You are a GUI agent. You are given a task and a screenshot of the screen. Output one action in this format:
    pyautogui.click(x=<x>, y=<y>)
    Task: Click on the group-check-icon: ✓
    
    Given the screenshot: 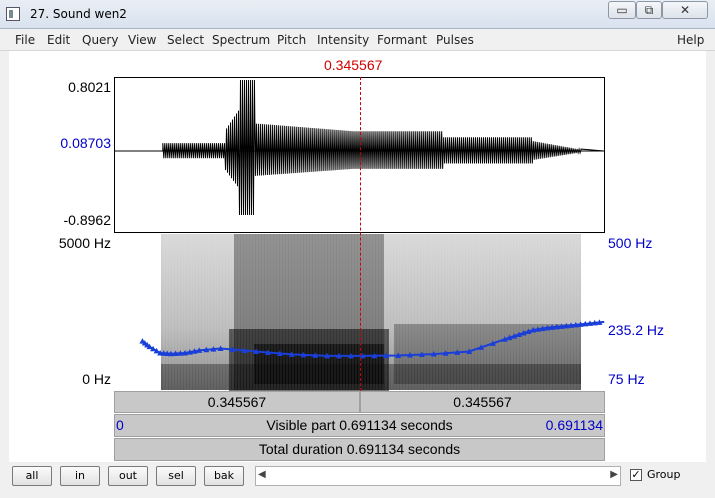 What is the action you would take?
    pyautogui.click(x=636, y=474)
    